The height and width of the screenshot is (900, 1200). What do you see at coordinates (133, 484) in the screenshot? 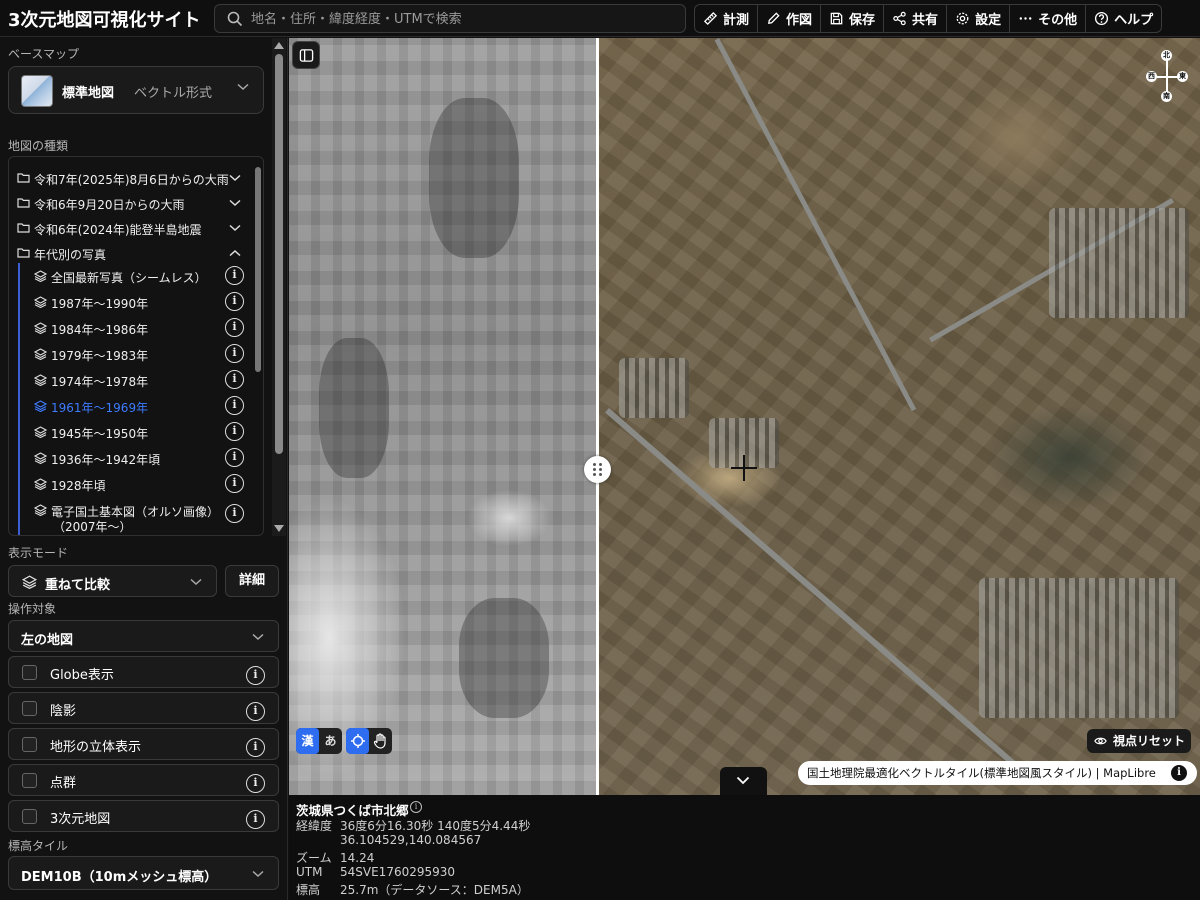
I see `layer-item-1928: 1928年頃 i` at bounding box center [133, 484].